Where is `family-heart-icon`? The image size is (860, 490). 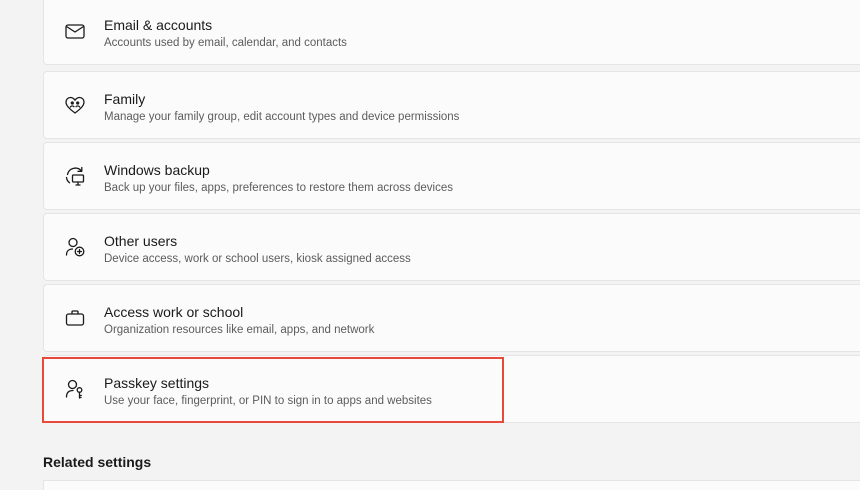 family-heart-icon is located at coordinates (75, 105).